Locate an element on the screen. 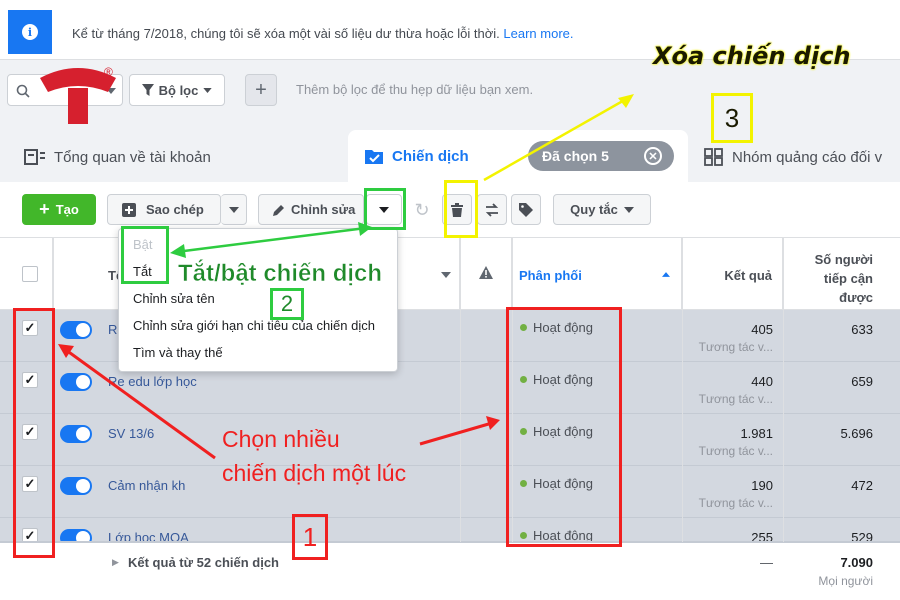 This screenshot has width=900, height=600. red-arrowhead-right is located at coordinates (493, 423).